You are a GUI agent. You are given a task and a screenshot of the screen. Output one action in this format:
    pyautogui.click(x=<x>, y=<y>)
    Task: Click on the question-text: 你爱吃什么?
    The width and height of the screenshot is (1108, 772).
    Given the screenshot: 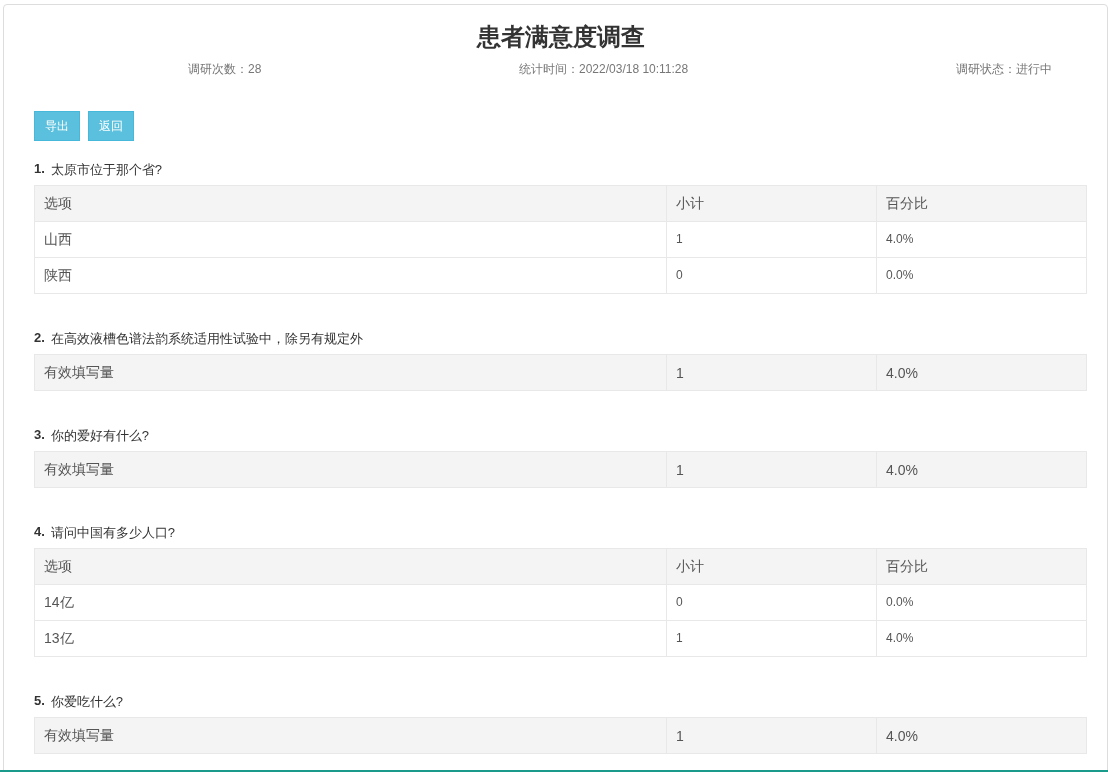 What is the action you would take?
    pyautogui.click(x=87, y=702)
    